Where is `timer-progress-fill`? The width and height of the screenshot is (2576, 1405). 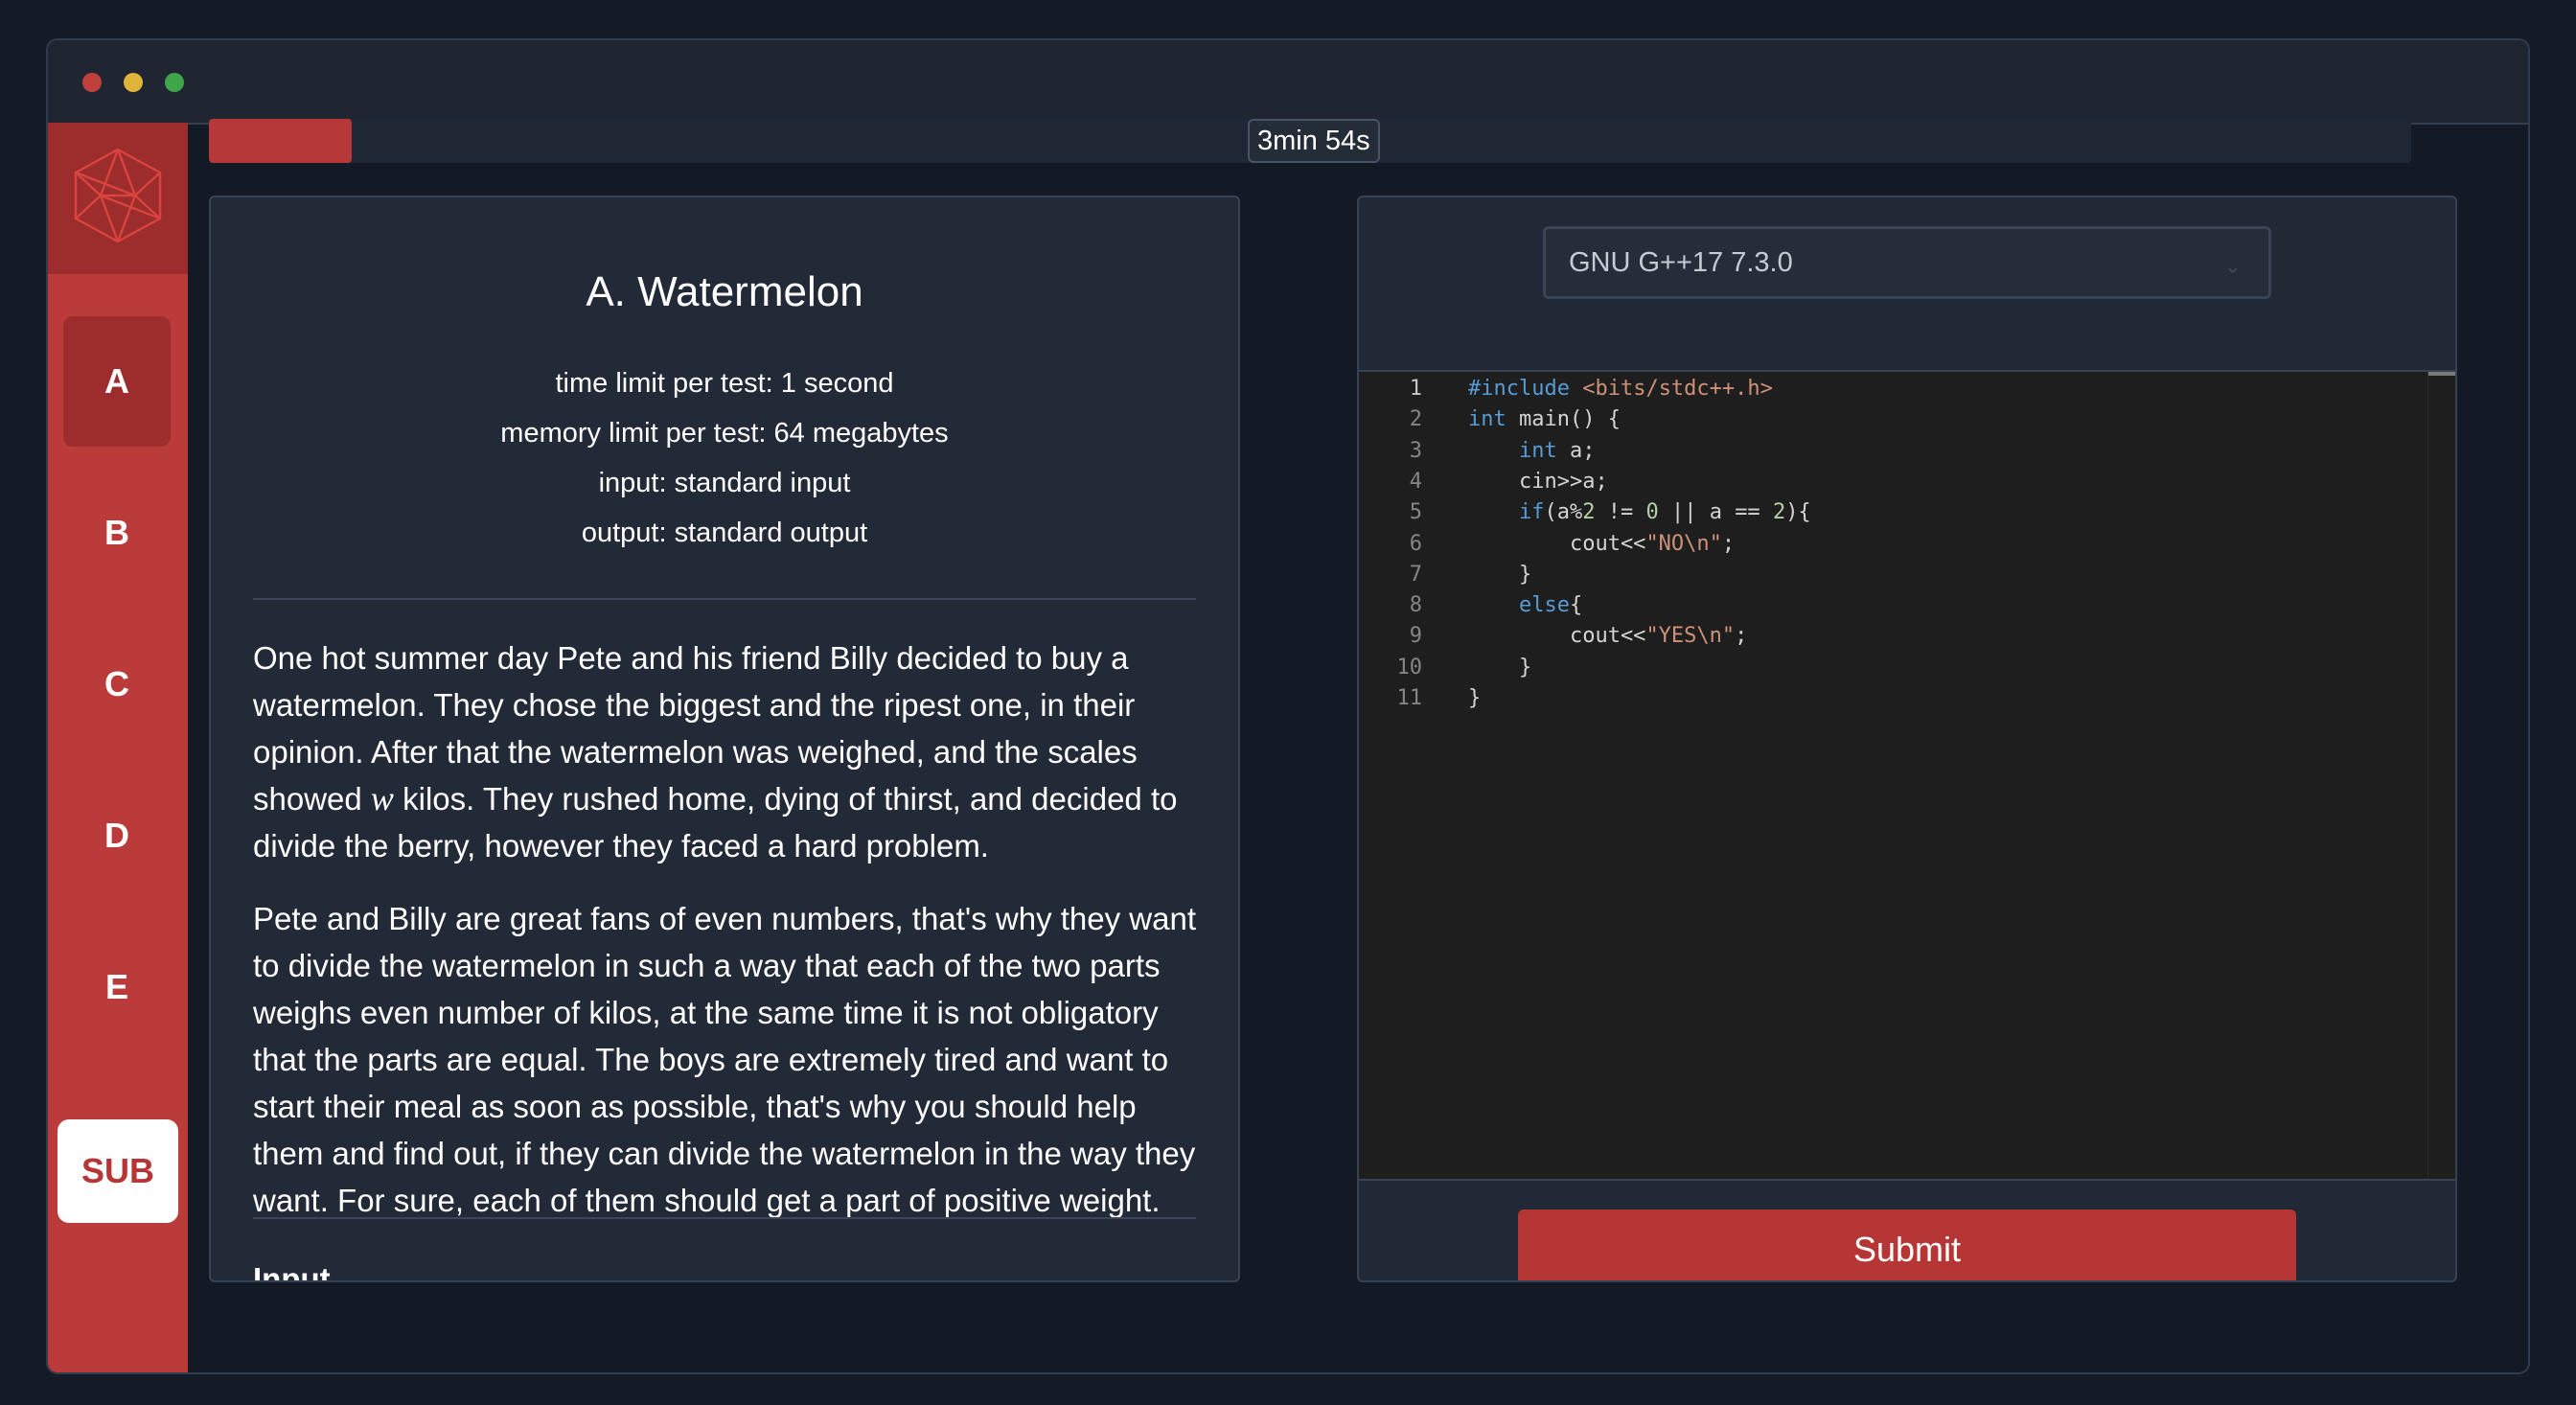
timer-progress-fill is located at coordinates (281, 141).